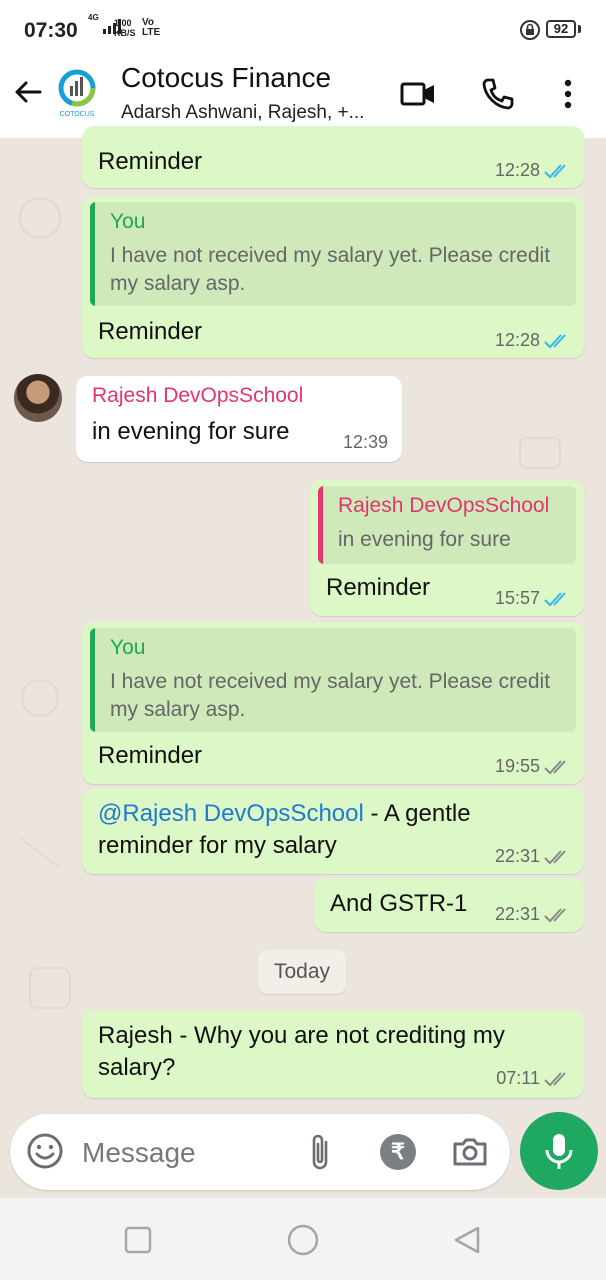  What do you see at coordinates (399, 903) in the screenshot?
I see `message-text: And GSTR-1` at bounding box center [399, 903].